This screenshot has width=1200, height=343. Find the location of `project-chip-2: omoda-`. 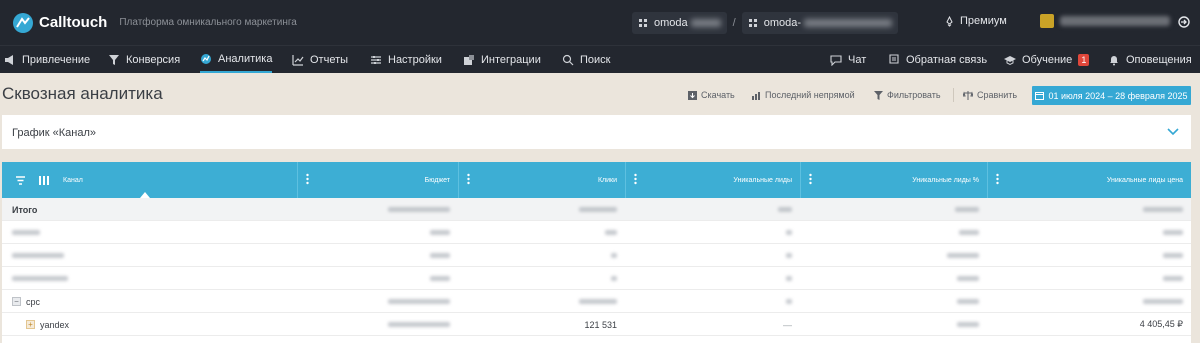

project-chip-2: omoda- is located at coordinates (819, 23).